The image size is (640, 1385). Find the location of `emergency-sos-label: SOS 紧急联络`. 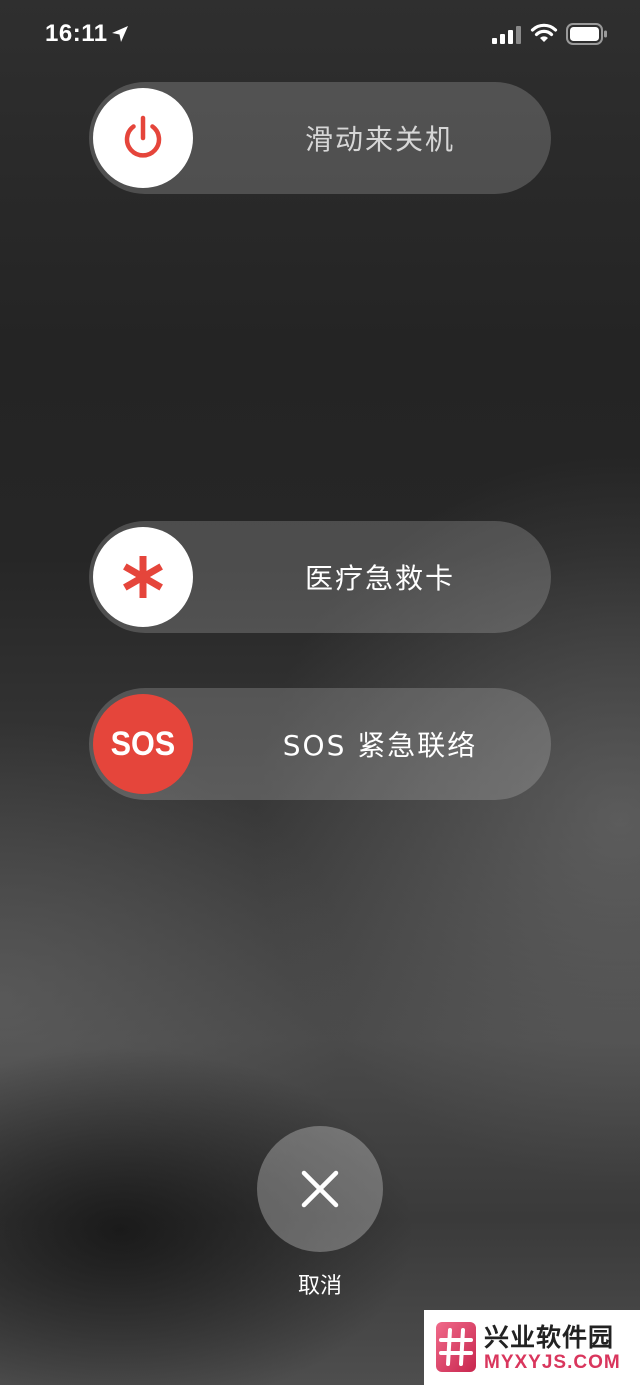

emergency-sos-label: SOS 紧急联络 is located at coordinates (380, 745).